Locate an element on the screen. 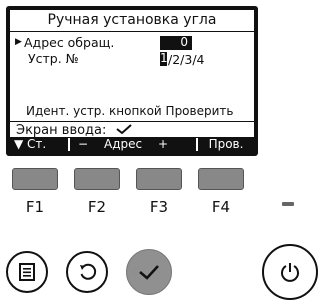 This screenshot has height=305, width=323. power-icon is located at coordinates (290, 272).